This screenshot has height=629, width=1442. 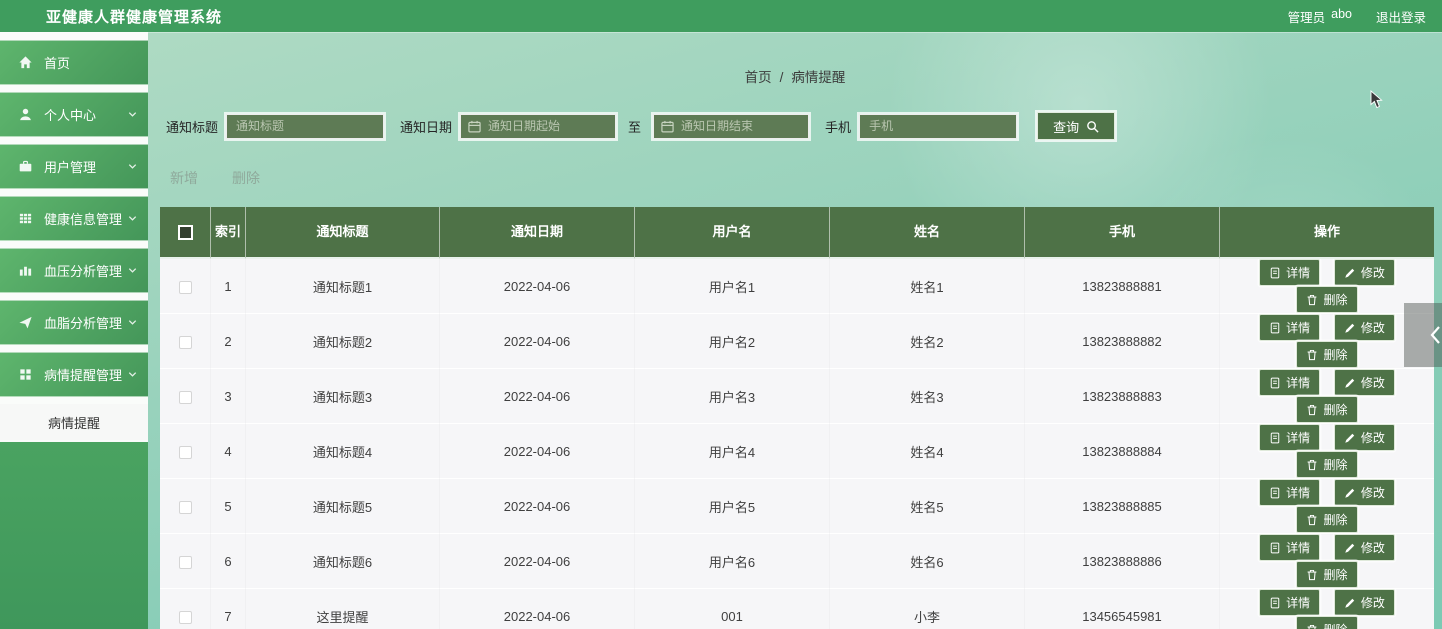 I want to click on cell-index: 5, so click(x=228, y=506).